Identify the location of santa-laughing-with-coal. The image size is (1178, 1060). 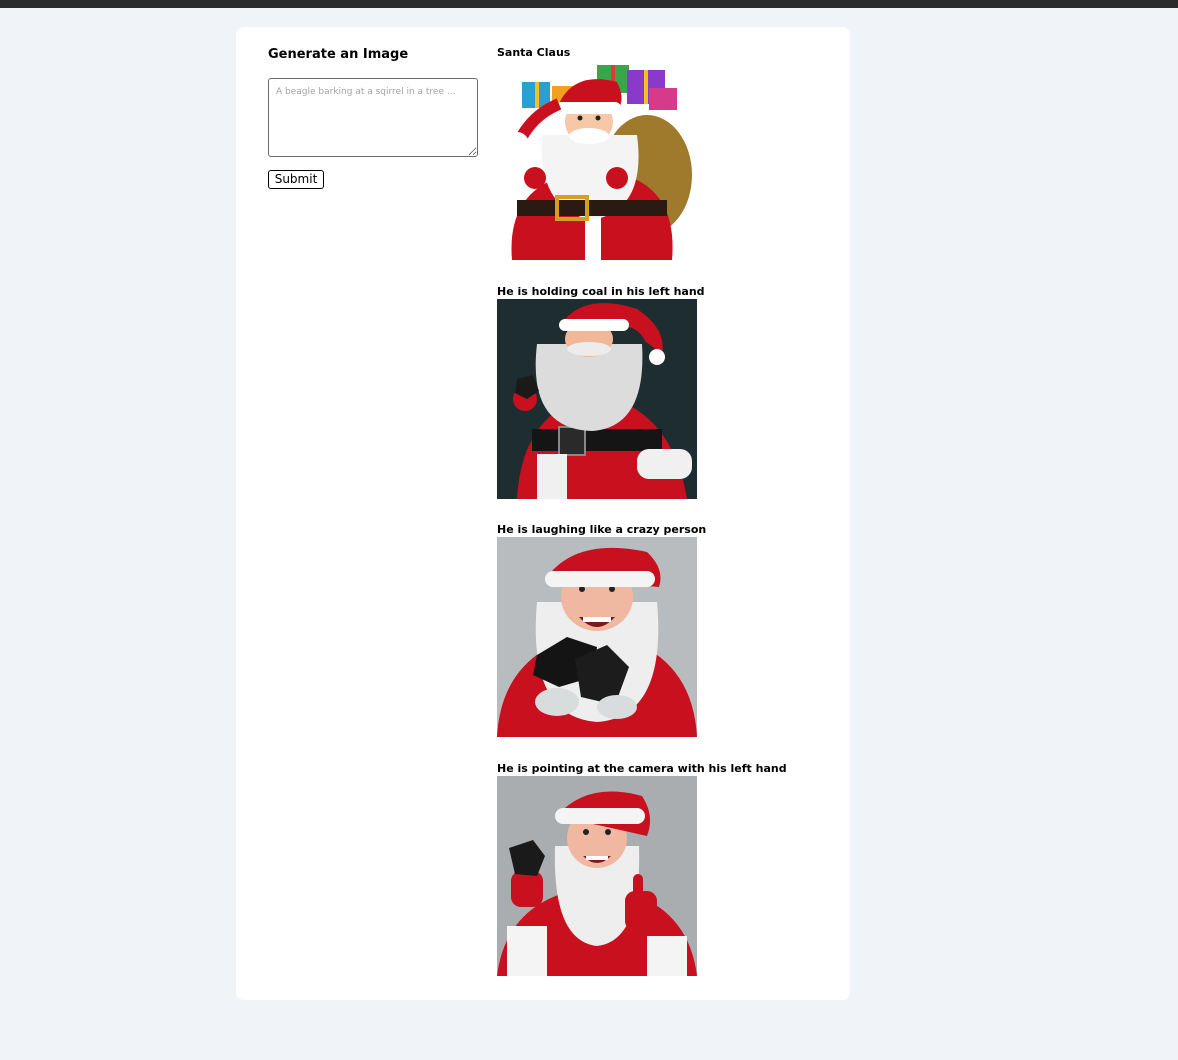
(597, 637).